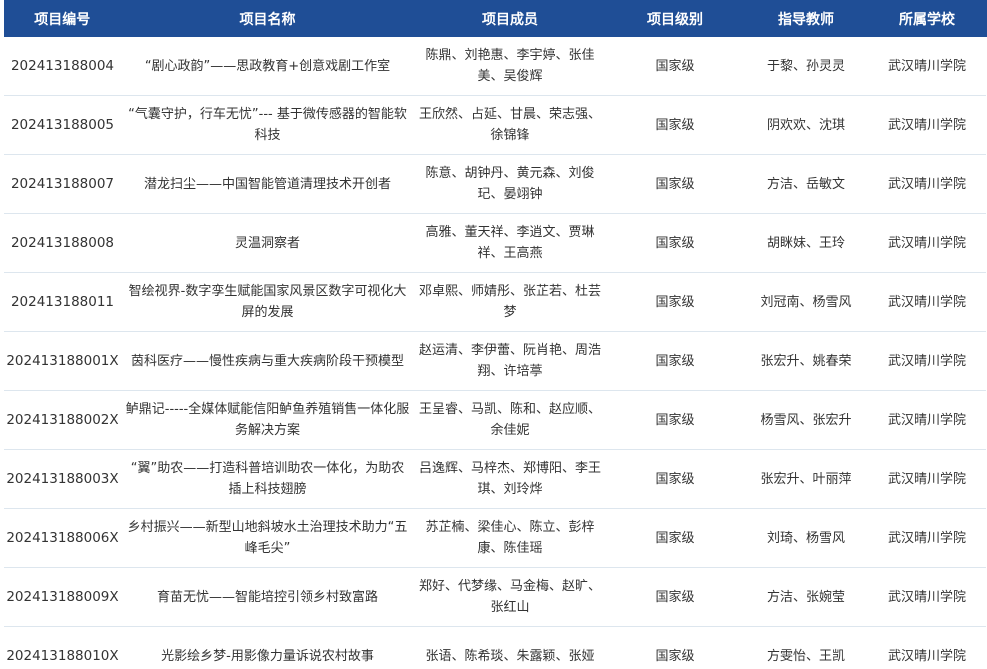 The image size is (987, 669). Describe the element at coordinates (62, 361) in the screenshot. I see `cell-project-id: 202413188001X` at that location.